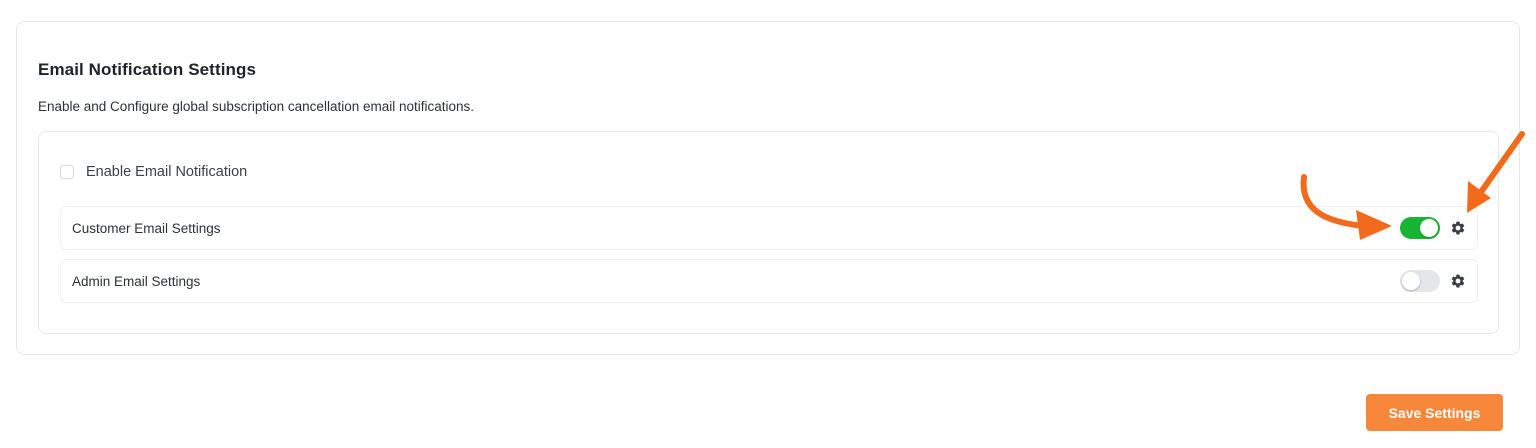 The image size is (1536, 448). What do you see at coordinates (146, 228) in the screenshot?
I see `customer-email-settings-label: Customer Email Settings` at bounding box center [146, 228].